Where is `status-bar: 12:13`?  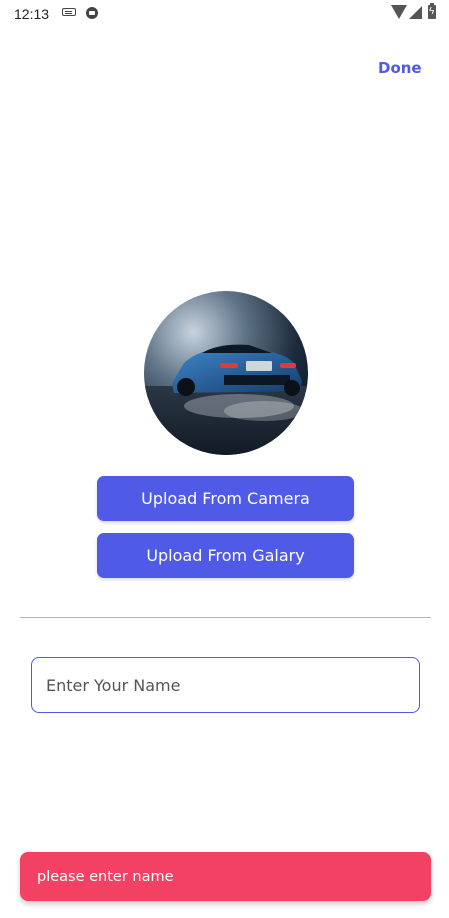 status-bar: 12:13 is located at coordinates (224, 13).